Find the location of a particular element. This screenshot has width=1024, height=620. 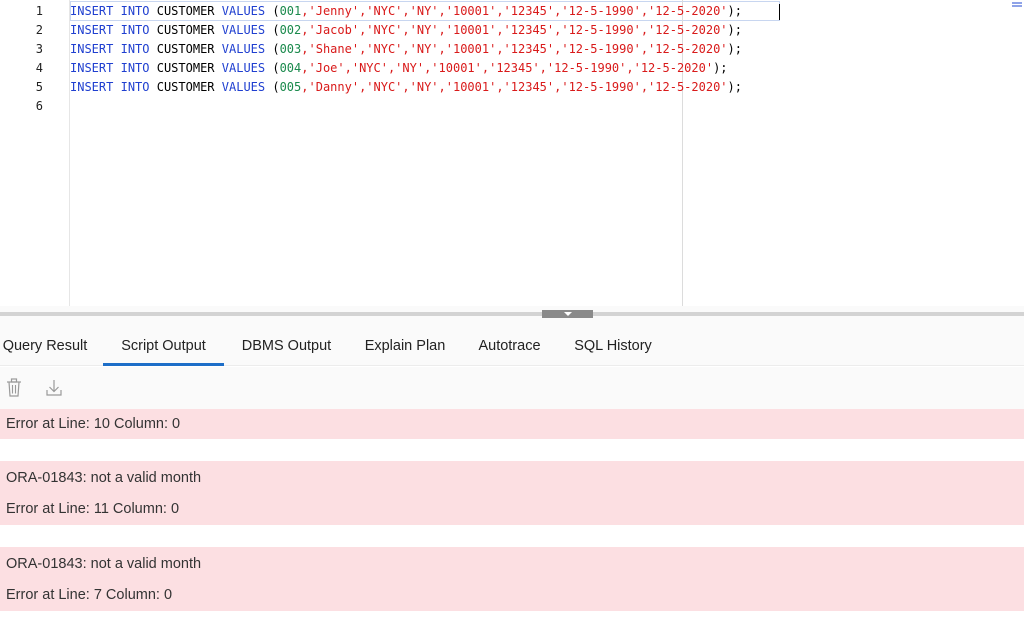

error-location-text: Error at Line: 10 Column: 0 is located at coordinates (93, 424).